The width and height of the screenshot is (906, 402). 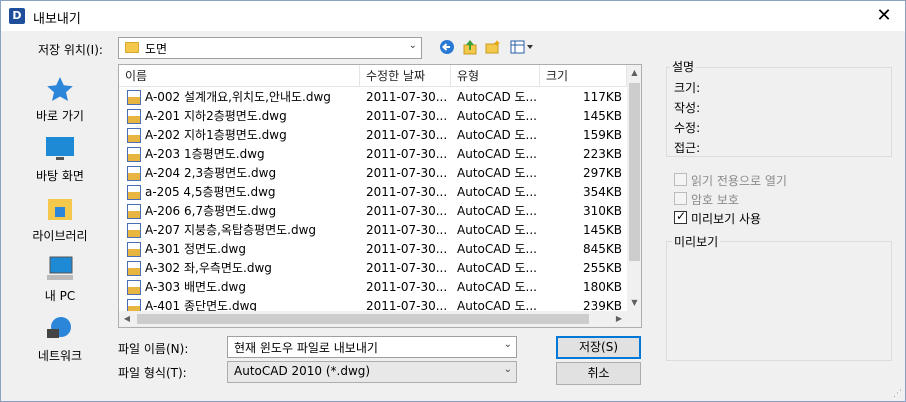 What do you see at coordinates (17, 16) in the screenshot?
I see `app-icon: D` at bounding box center [17, 16].